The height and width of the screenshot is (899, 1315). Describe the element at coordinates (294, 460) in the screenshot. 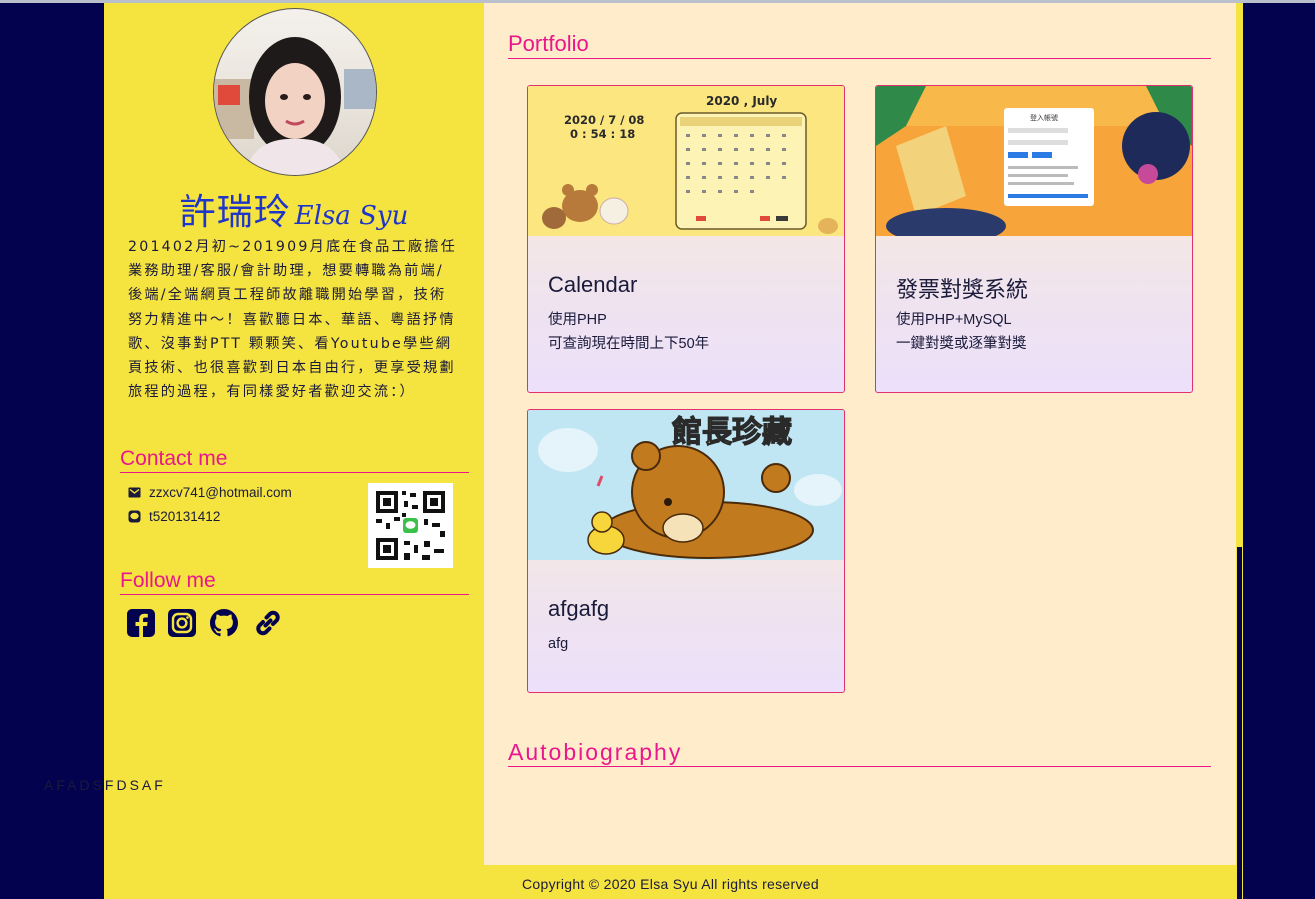

I see `contact-heading: Contact me` at that location.